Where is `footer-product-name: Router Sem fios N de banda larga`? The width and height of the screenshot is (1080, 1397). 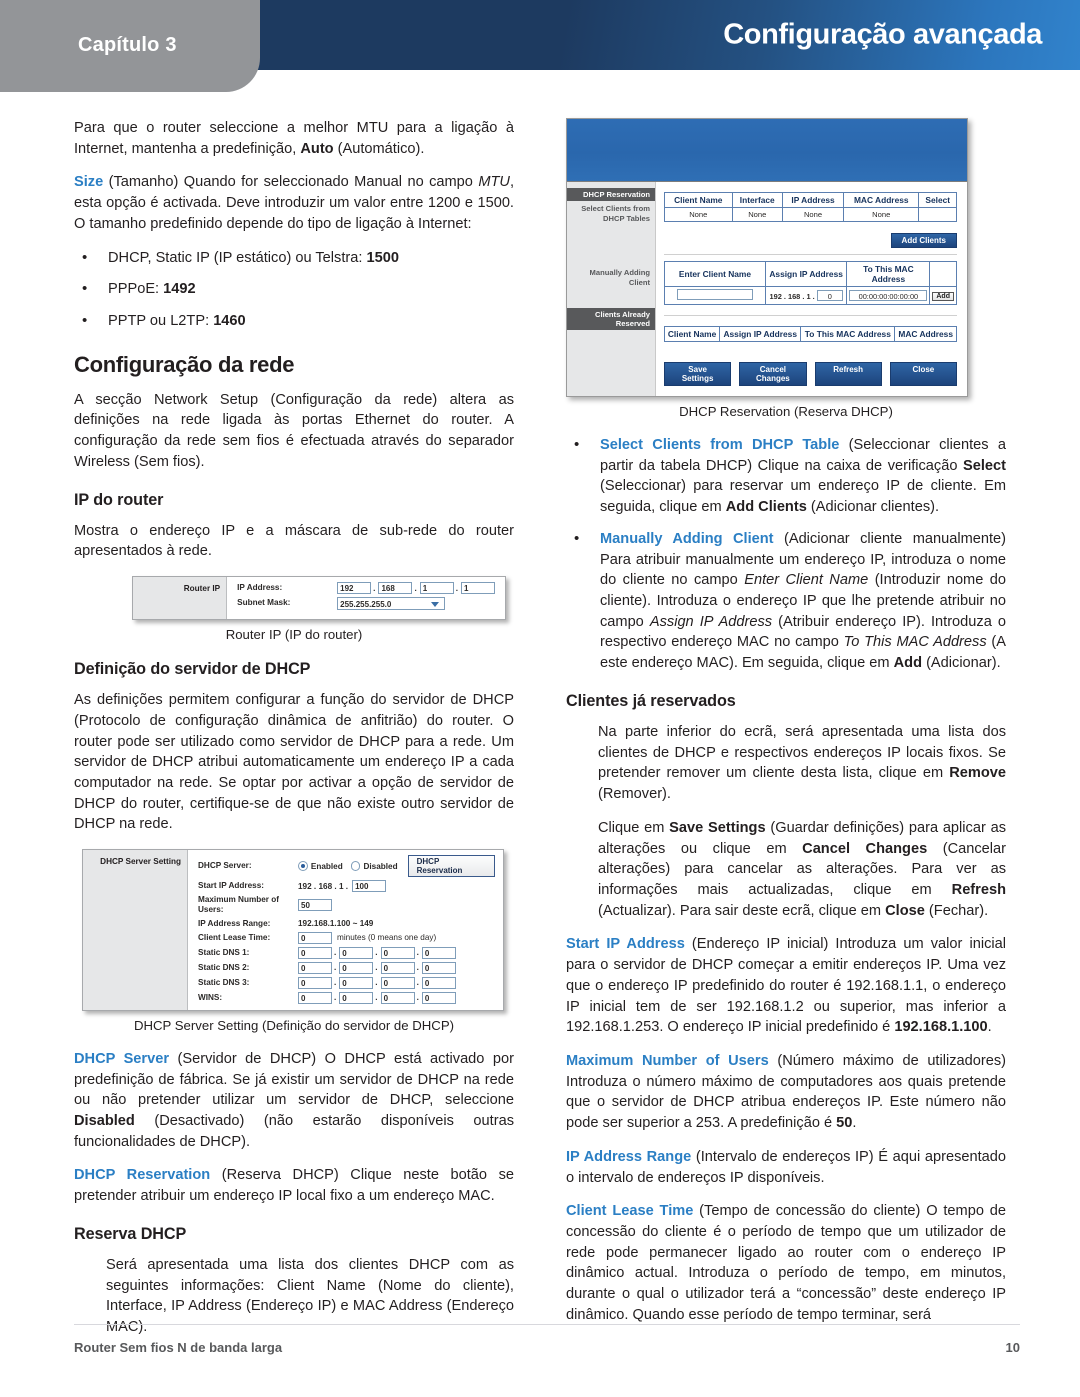
footer-product-name: Router Sem fios N de banda larga is located at coordinates (178, 1347).